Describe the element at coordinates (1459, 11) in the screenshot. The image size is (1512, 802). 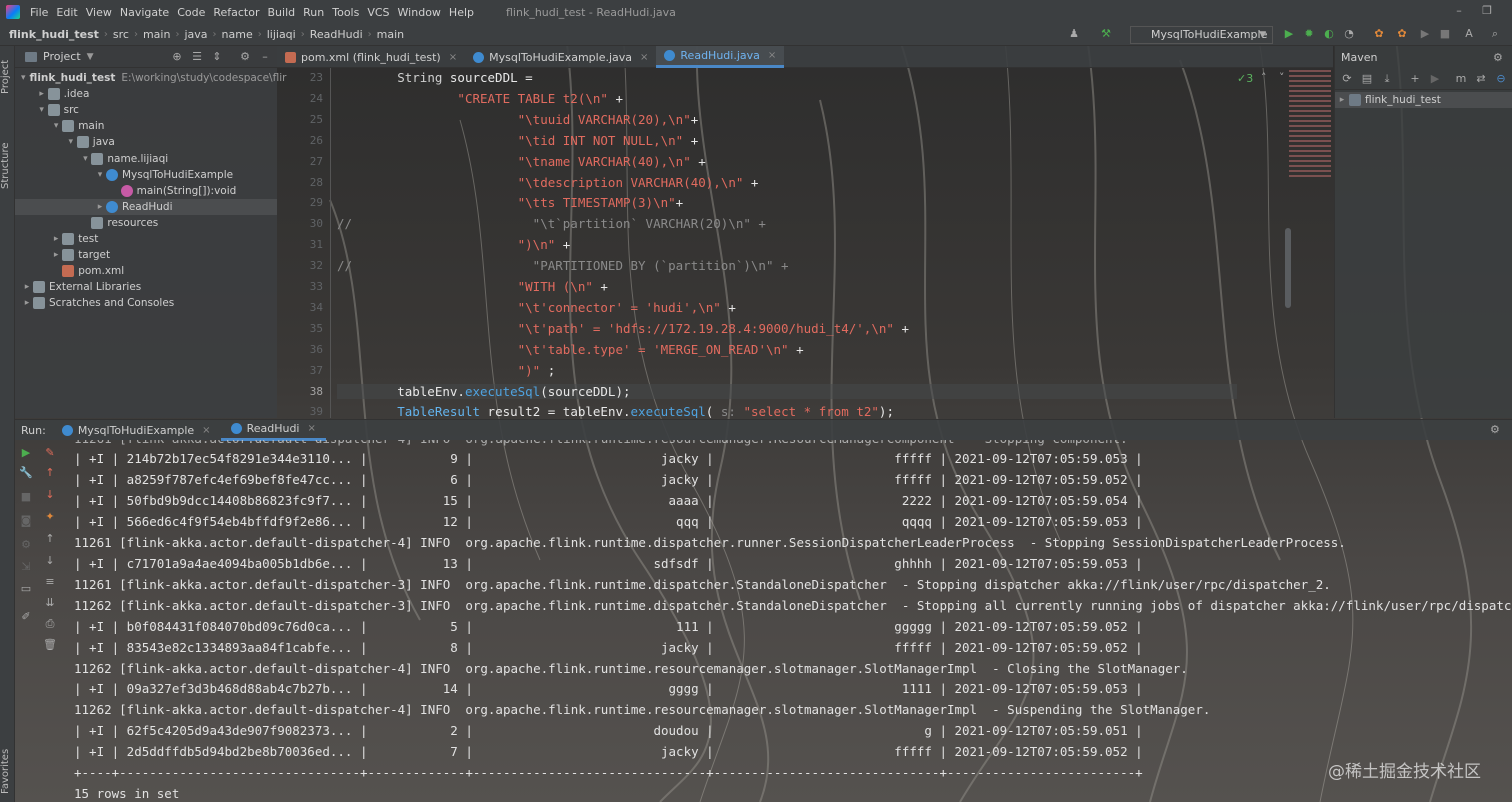
I see `minimize-icon: –` at that location.